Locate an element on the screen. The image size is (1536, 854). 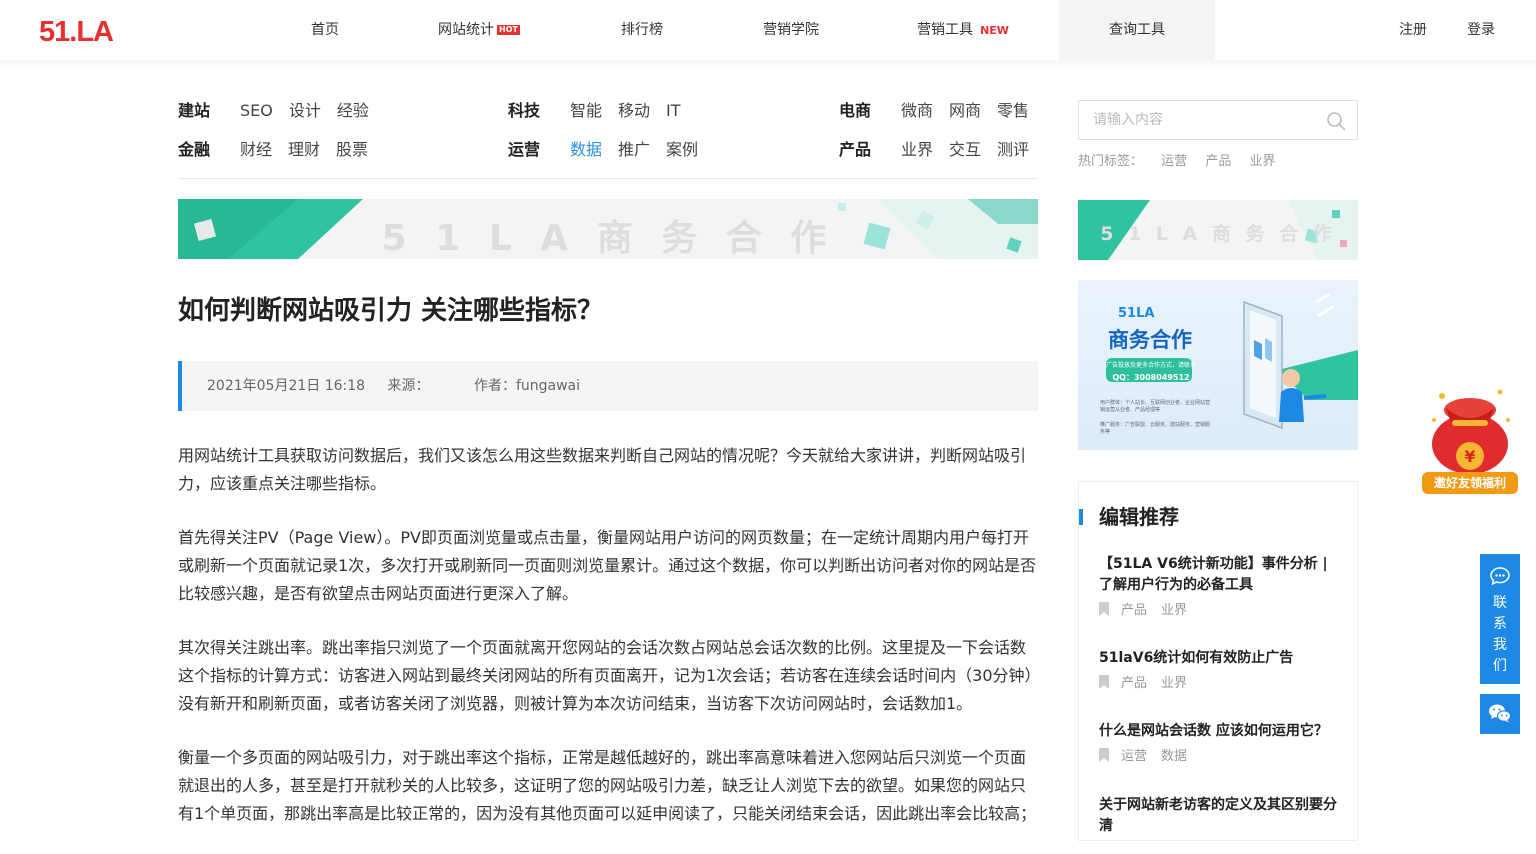
recommend-tag: 数据 is located at coordinates (1174, 756).